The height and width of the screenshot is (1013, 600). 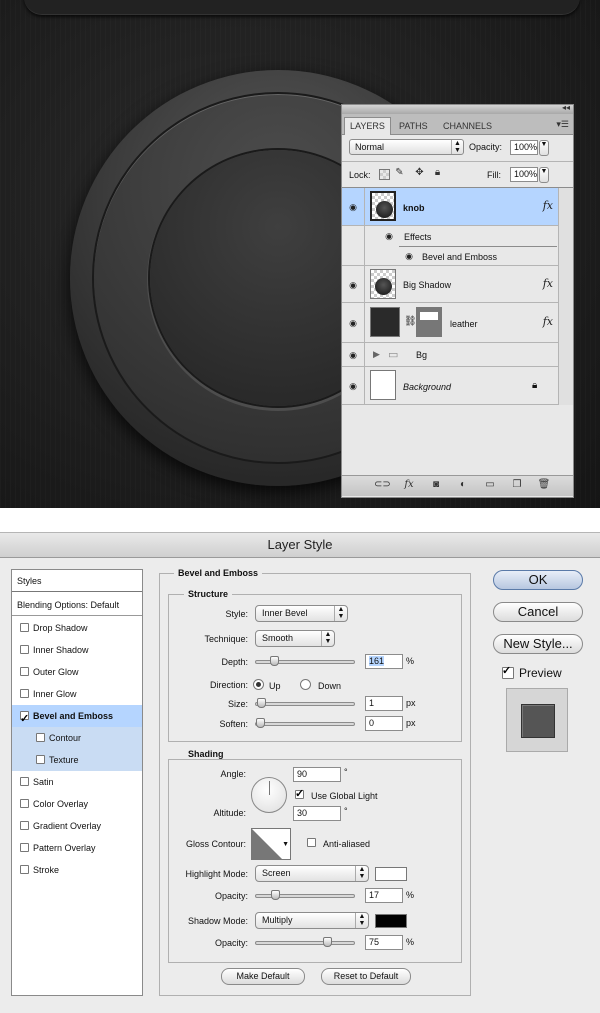 I want to click on dialog-title: Layer Style, so click(x=300, y=545).